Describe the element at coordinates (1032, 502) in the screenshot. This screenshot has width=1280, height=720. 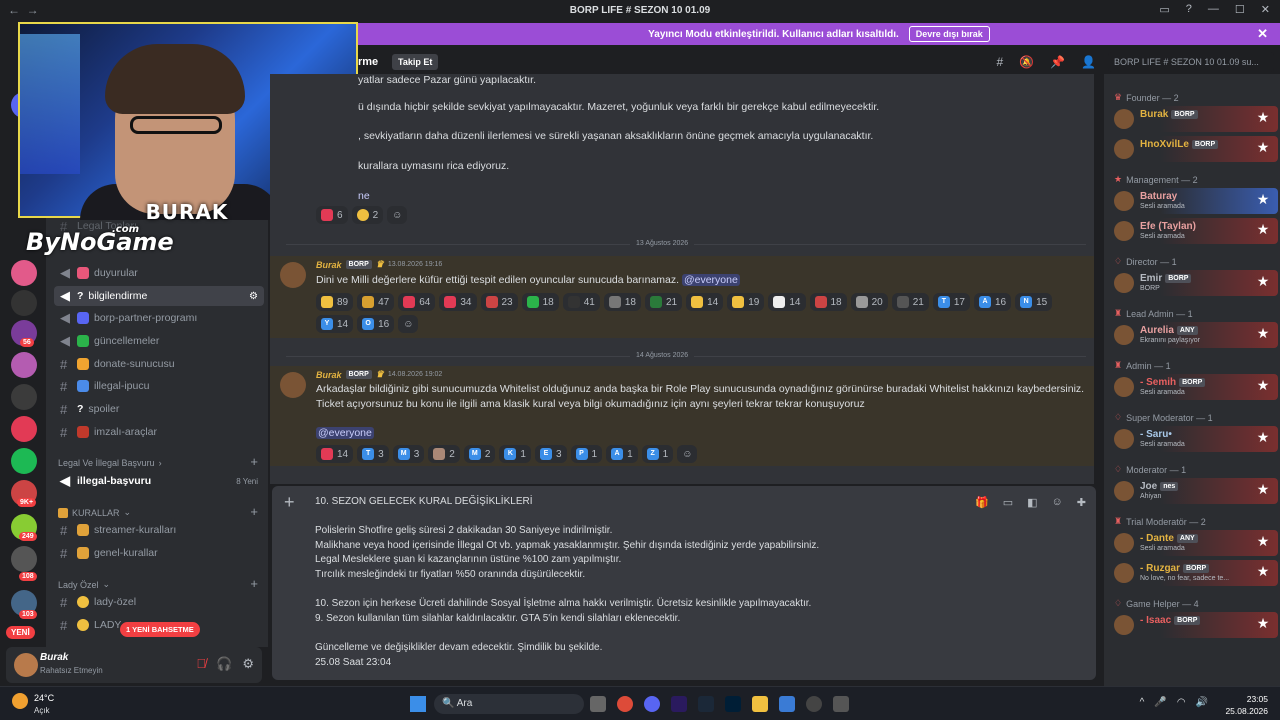
I see `sticker-icon: ◧` at that location.